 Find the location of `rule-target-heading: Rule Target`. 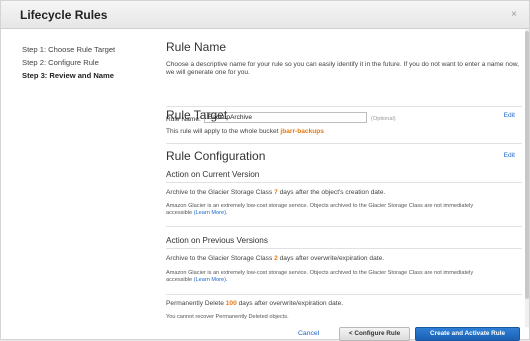

rule-target-heading: Rule Target is located at coordinates (197, 115).